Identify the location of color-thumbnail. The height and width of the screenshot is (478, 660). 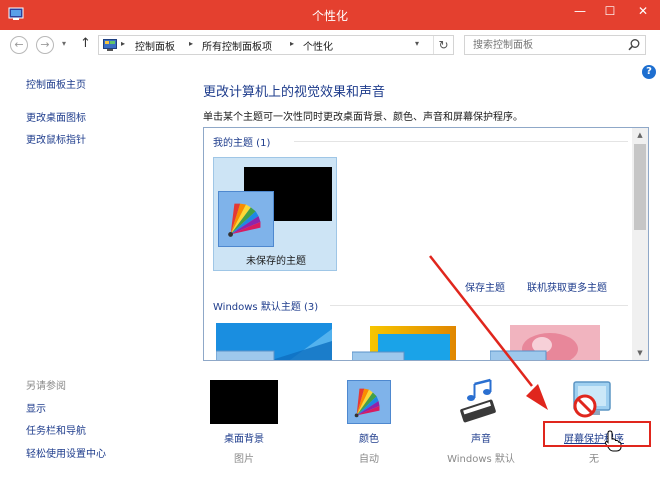
(369, 402).